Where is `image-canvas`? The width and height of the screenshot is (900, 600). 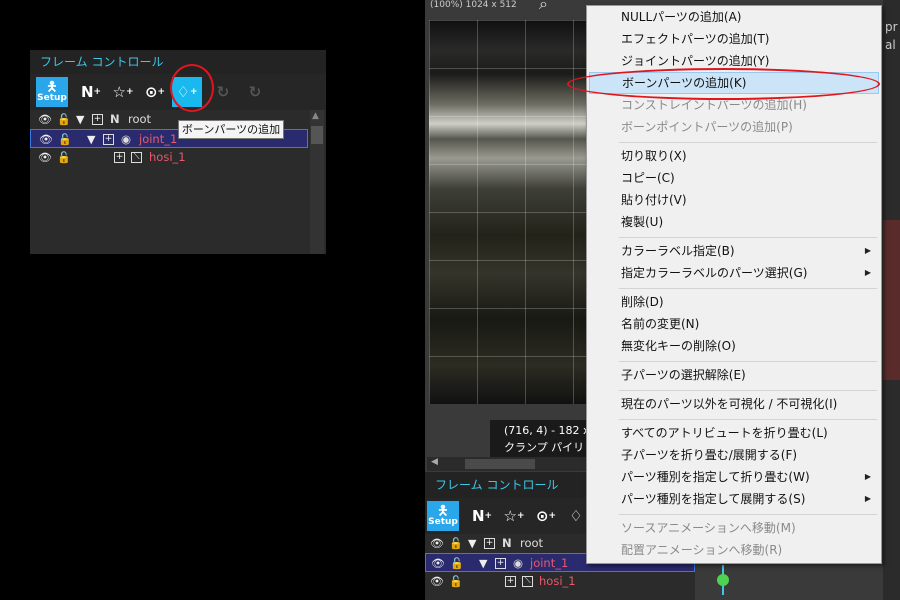 image-canvas is located at coordinates (512, 212).